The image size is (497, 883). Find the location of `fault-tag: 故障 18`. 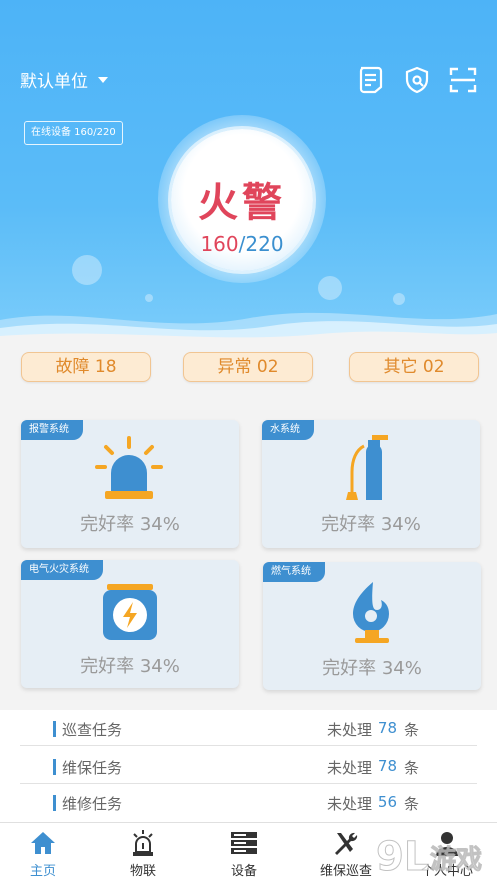

fault-tag: 故障 18 is located at coordinates (86, 367).